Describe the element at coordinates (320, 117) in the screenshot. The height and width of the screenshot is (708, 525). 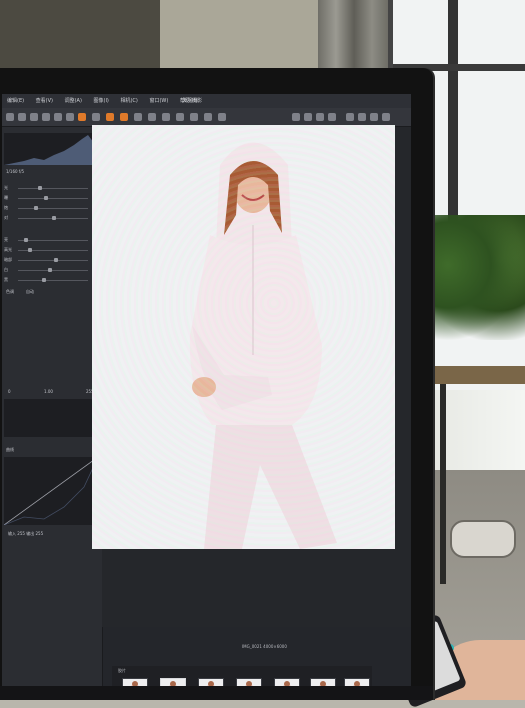
I see `list-view-icon` at that location.